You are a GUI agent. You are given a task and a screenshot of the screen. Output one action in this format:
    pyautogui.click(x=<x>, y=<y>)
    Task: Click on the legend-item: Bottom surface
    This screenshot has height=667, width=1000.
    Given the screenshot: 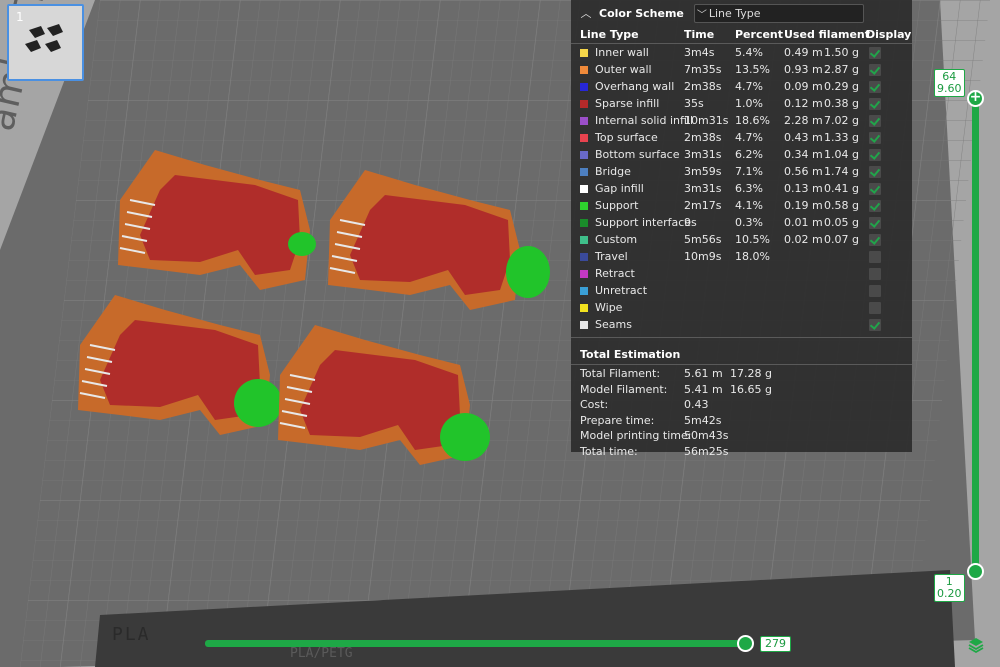 What is the action you would take?
    pyautogui.click(x=630, y=154)
    